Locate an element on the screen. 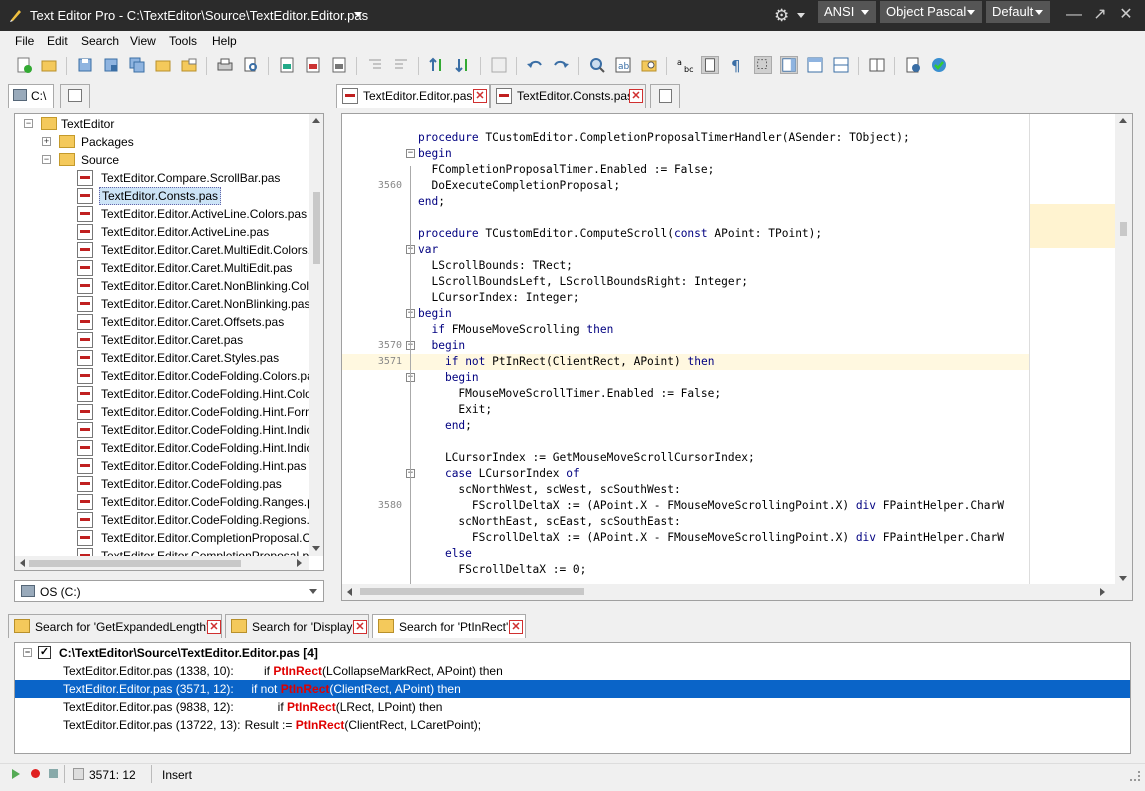 The width and height of the screenshot is (1145, 791). code-line: scNorthEast, scEast, scSouthEast: is located at coordinates (685, 522).